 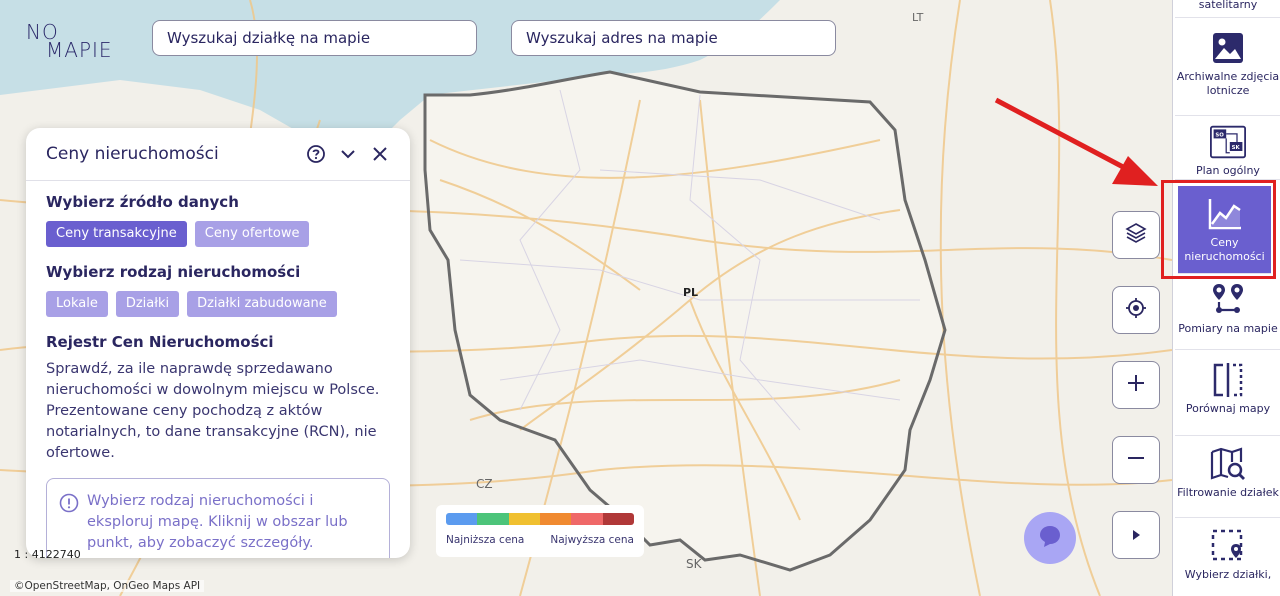 I want to click on parcel-search-input: Wyszukaj działkę na mapie, so click(x=314, y=38).